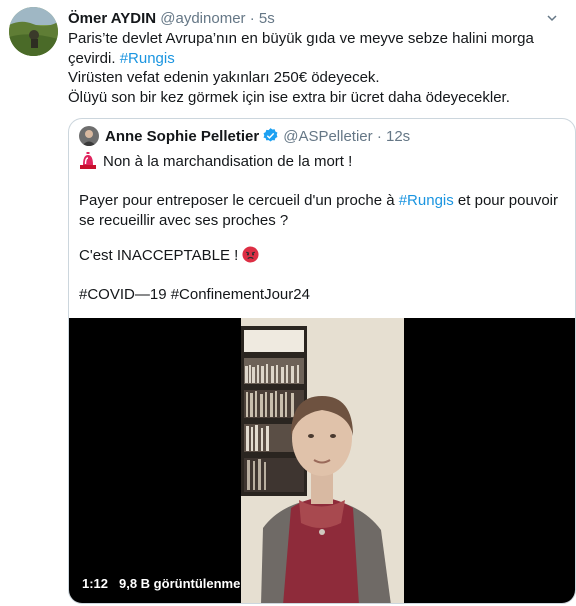 The width and height of the screenshot is (576, 606). What do you see at coordinates (250, 254) in the screenshot?
I see `angry-face-icon` at bounding box center [250, 254].